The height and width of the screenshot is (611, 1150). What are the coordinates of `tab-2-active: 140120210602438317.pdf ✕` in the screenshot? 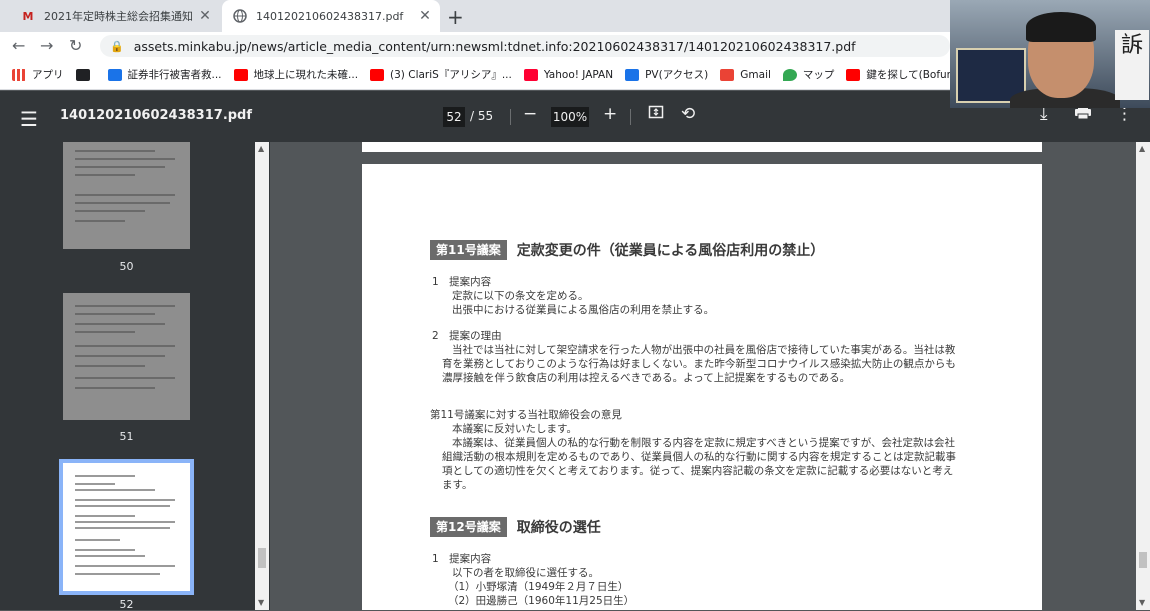 It's located at (331, 16).